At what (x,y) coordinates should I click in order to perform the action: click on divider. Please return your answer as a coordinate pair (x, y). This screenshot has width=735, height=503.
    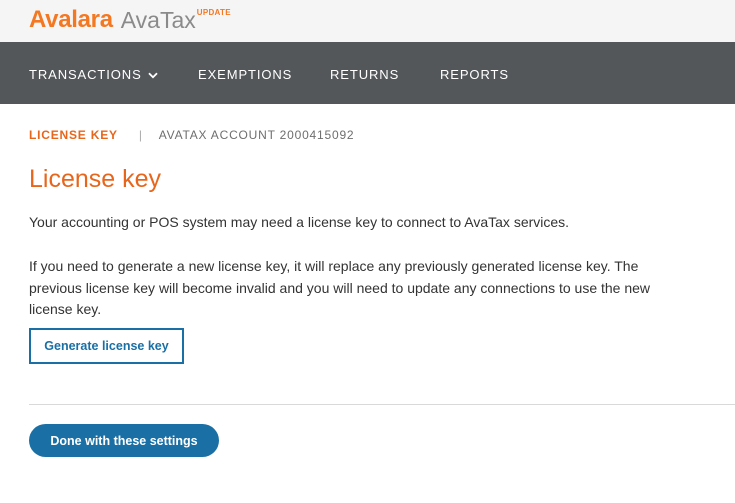
    Looking at the image, I should click on (382, 404).